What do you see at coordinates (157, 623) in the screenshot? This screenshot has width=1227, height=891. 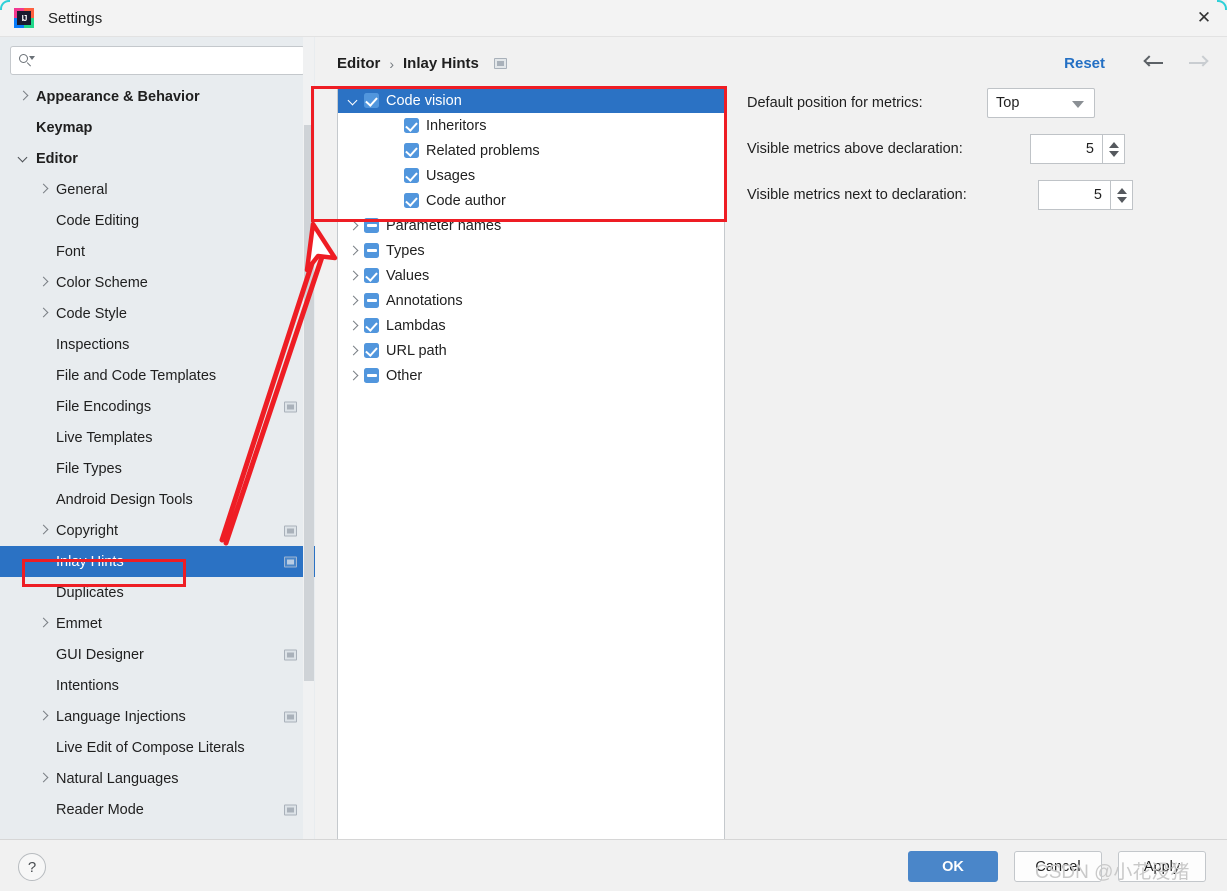 I see `sidebar-item-emmet: Emmet` at bounding box center [157, 623].